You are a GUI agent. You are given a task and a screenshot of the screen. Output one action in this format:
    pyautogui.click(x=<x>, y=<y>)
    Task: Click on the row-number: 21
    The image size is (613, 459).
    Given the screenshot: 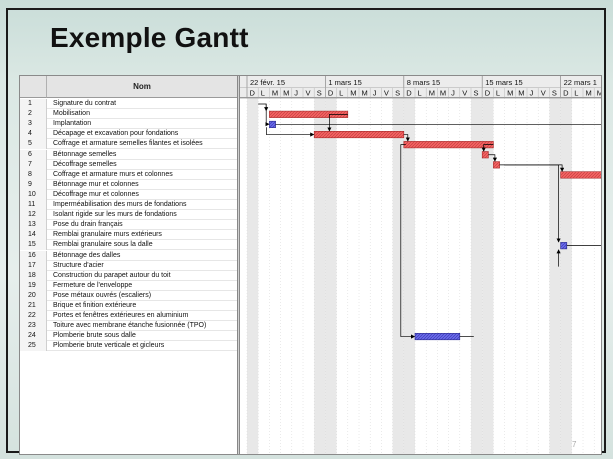 What is the action you would take?
    pyautogui.click(x=33, y=306)
    